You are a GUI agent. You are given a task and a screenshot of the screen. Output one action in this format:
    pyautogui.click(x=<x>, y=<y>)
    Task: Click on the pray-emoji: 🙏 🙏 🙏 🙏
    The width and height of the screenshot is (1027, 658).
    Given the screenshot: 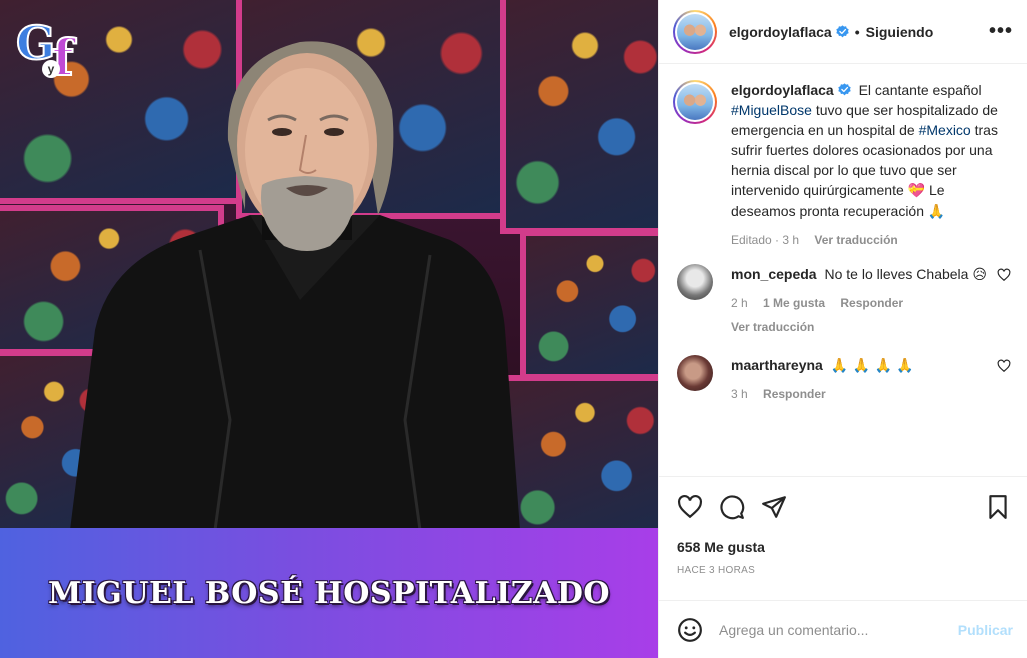 What is the action you would take?
    pyautogui.click(x=872, y=366)
    